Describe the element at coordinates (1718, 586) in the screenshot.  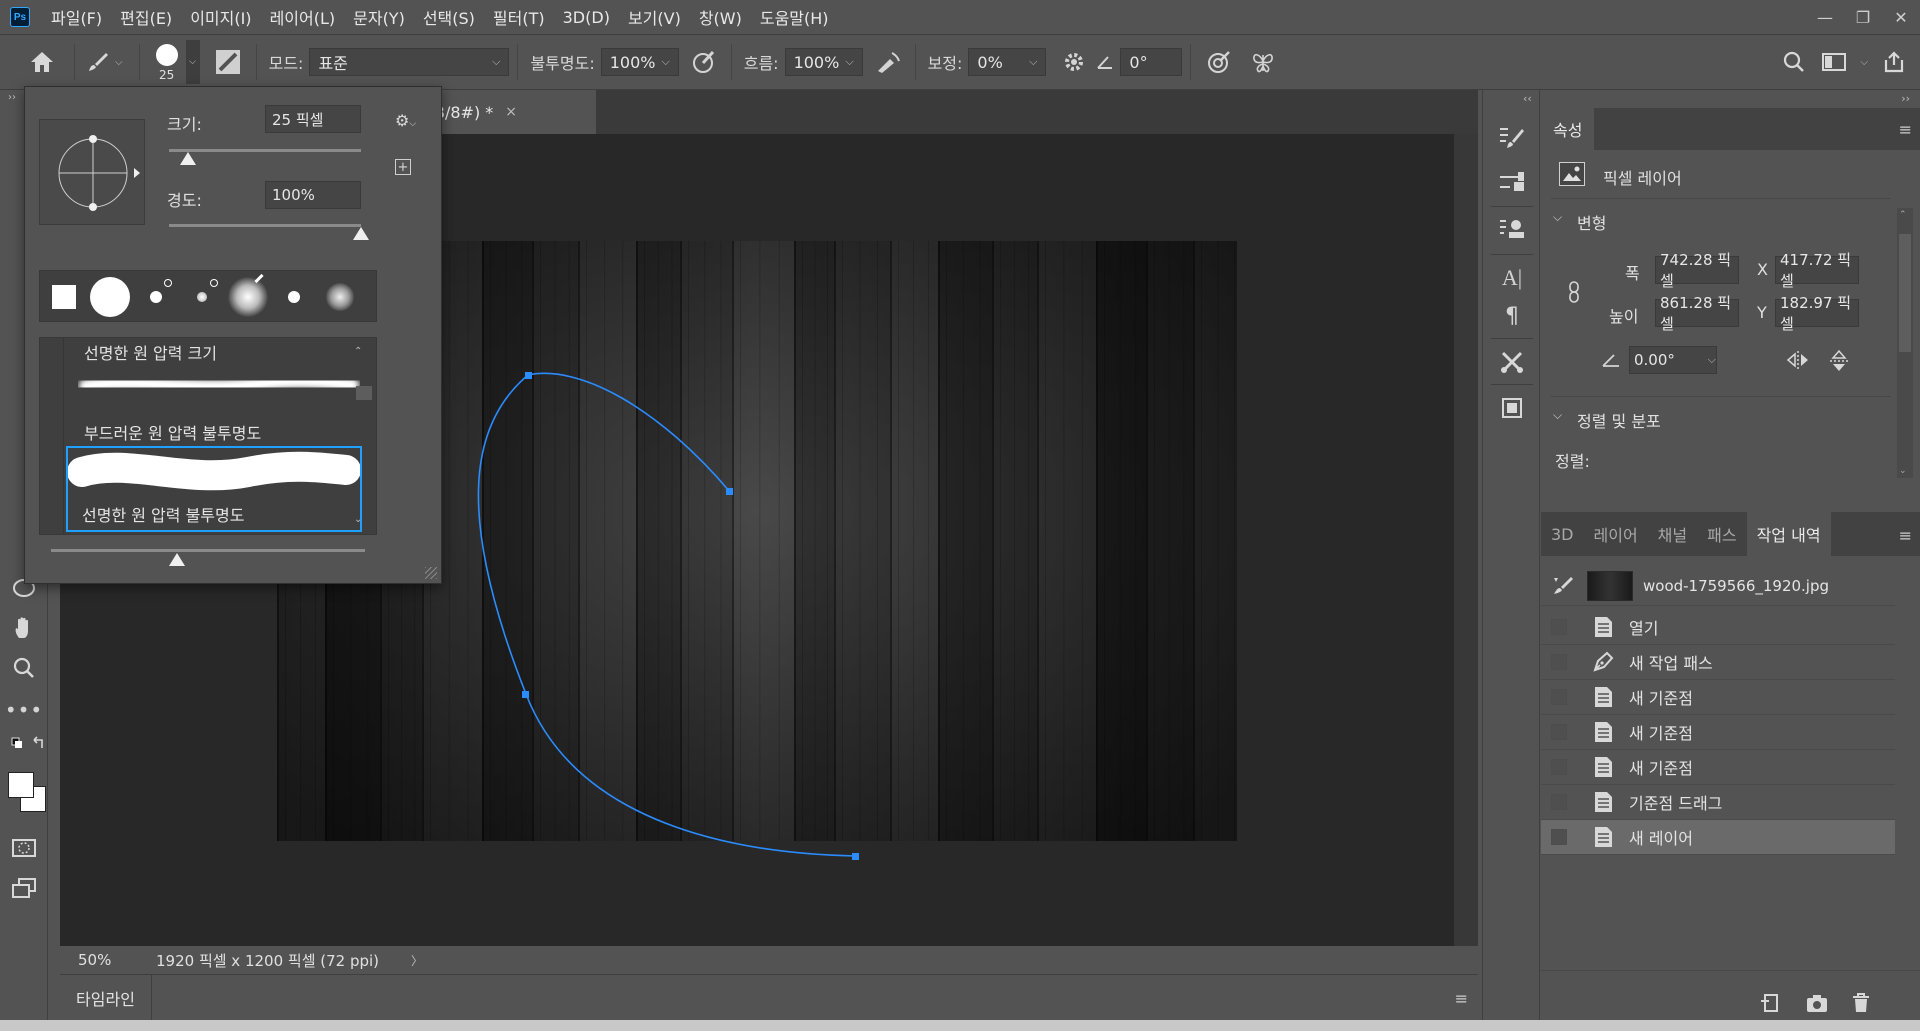
I see `history-snapshot: wood-1759566_1920.jpg` at that location.